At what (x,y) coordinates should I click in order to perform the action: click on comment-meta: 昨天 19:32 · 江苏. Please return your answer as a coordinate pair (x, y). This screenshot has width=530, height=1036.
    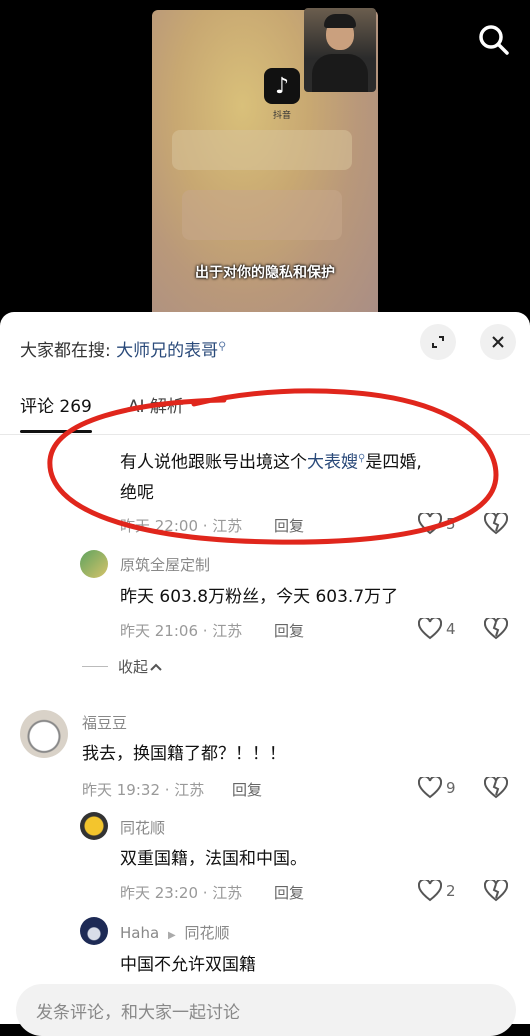
    Looking at the image, I should click on (143, 790).